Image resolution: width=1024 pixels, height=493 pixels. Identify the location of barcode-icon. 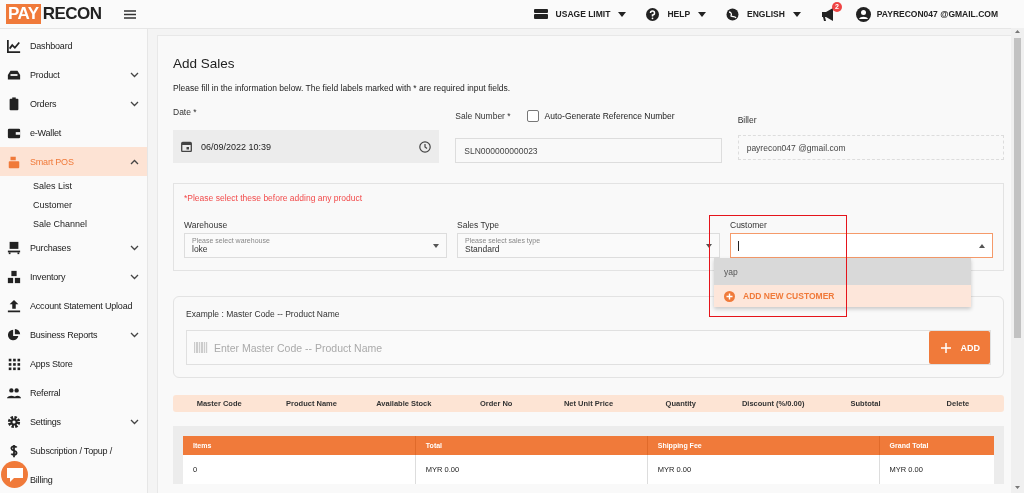
(201, 347).